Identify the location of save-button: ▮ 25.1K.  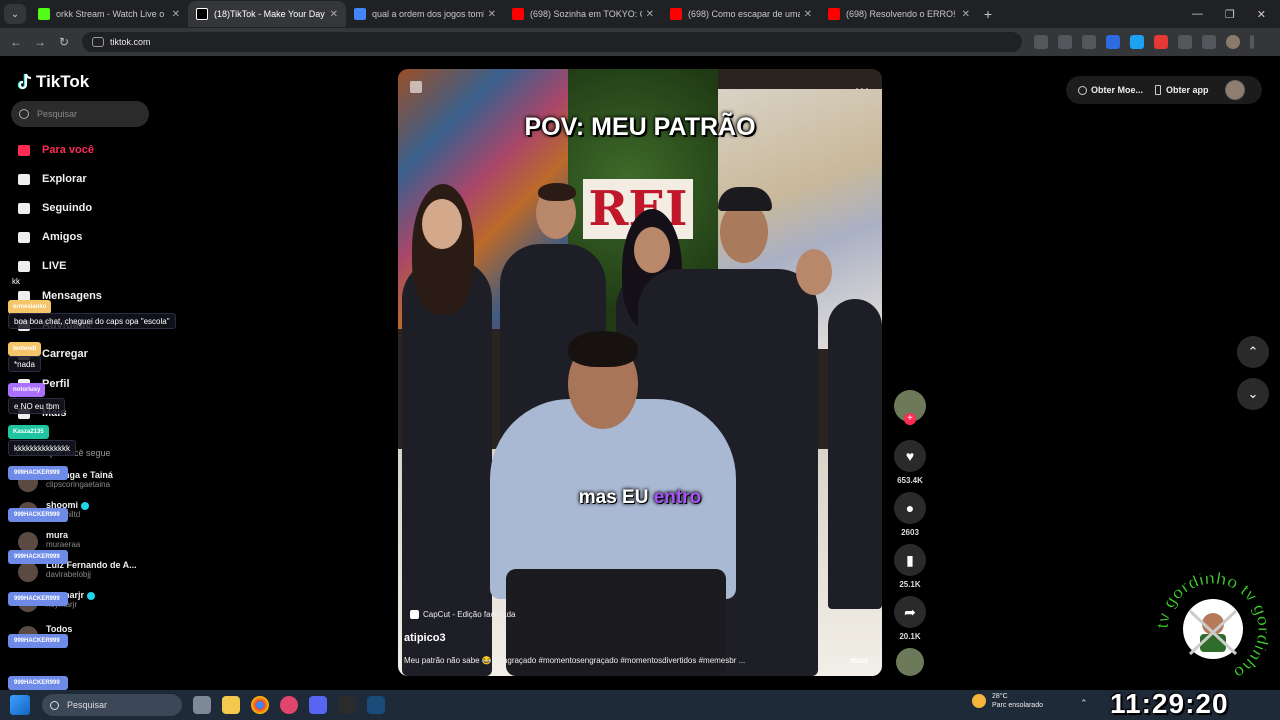
(910, 566).